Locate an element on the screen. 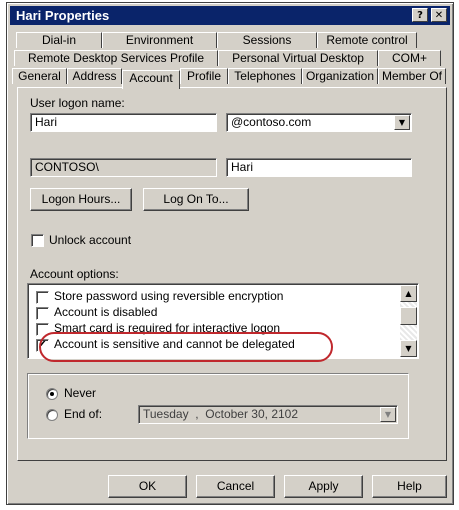 This screenshot has height=510, width=459. tab-profile: Profile is located at coordinates (204, 76).